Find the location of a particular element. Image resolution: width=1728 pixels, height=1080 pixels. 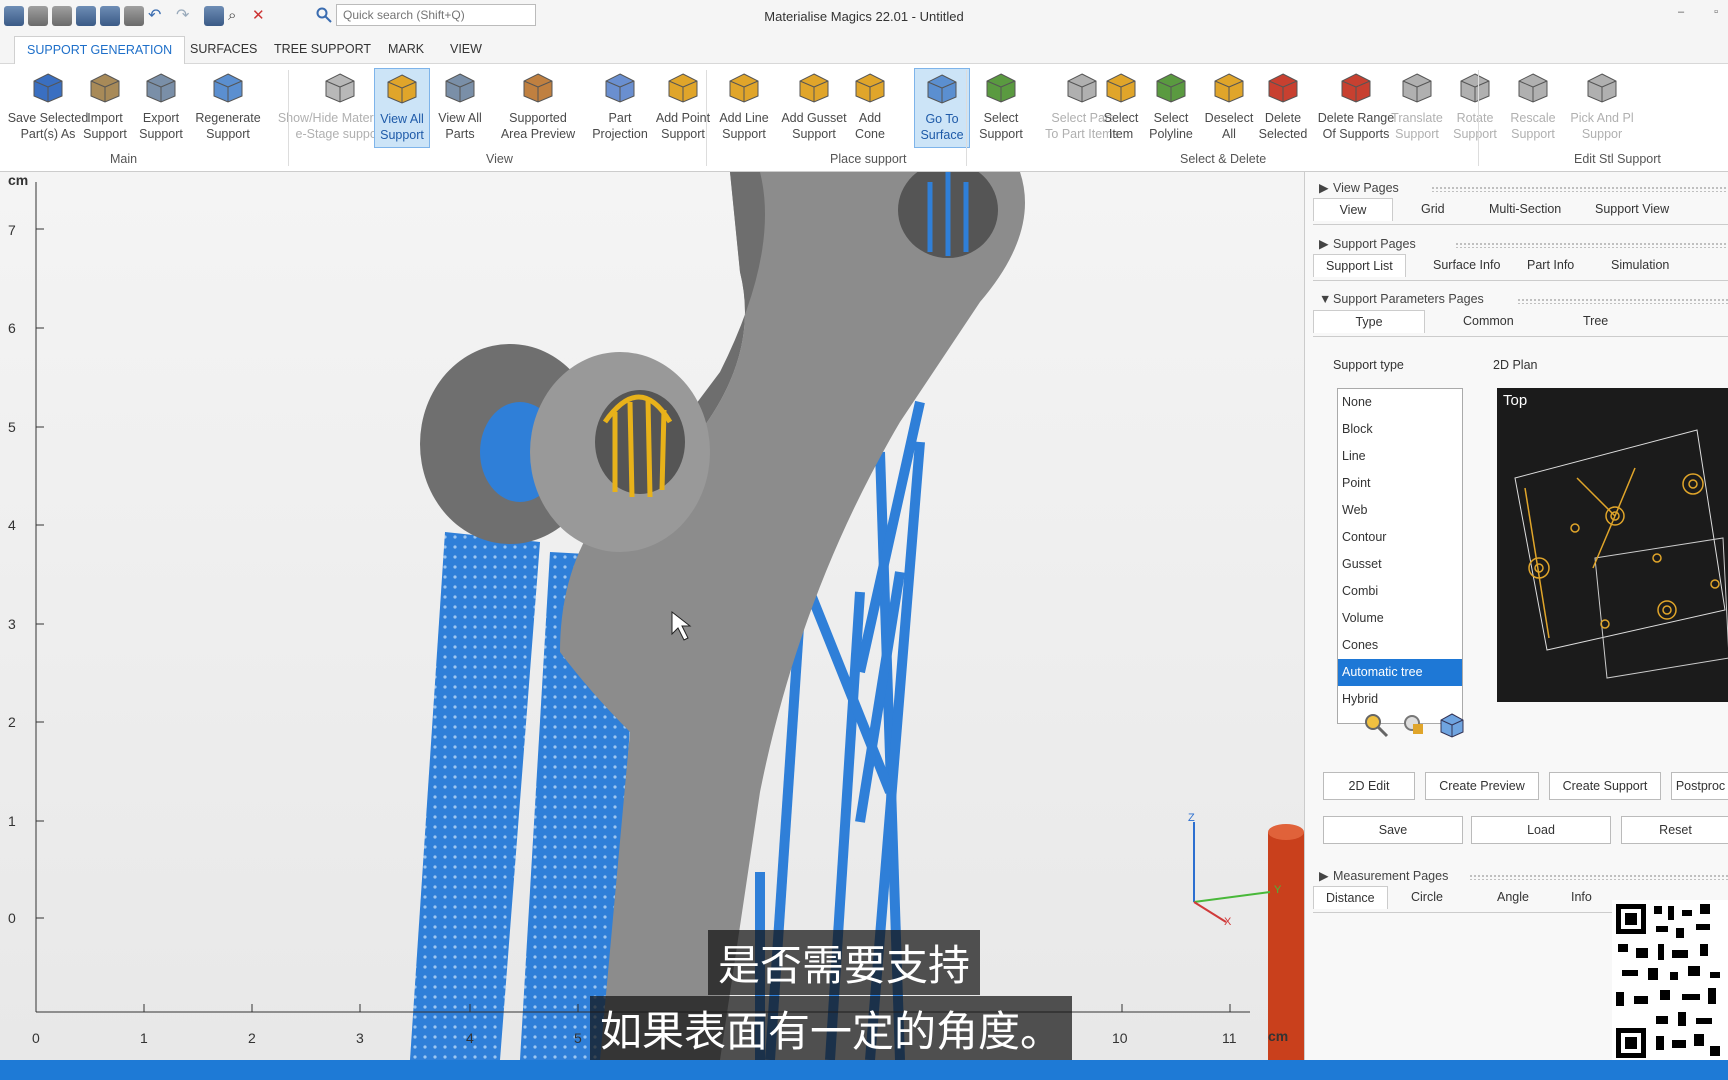

support-params-header: ▼ Support Parameters Pages is located at coordinates (1401, 299).